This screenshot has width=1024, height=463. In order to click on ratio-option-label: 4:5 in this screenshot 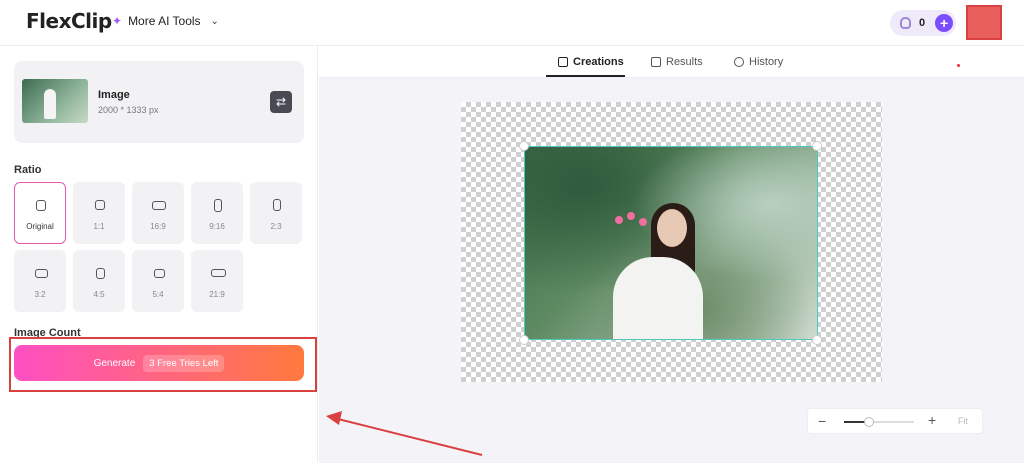, I will do `click(99, 294)`.